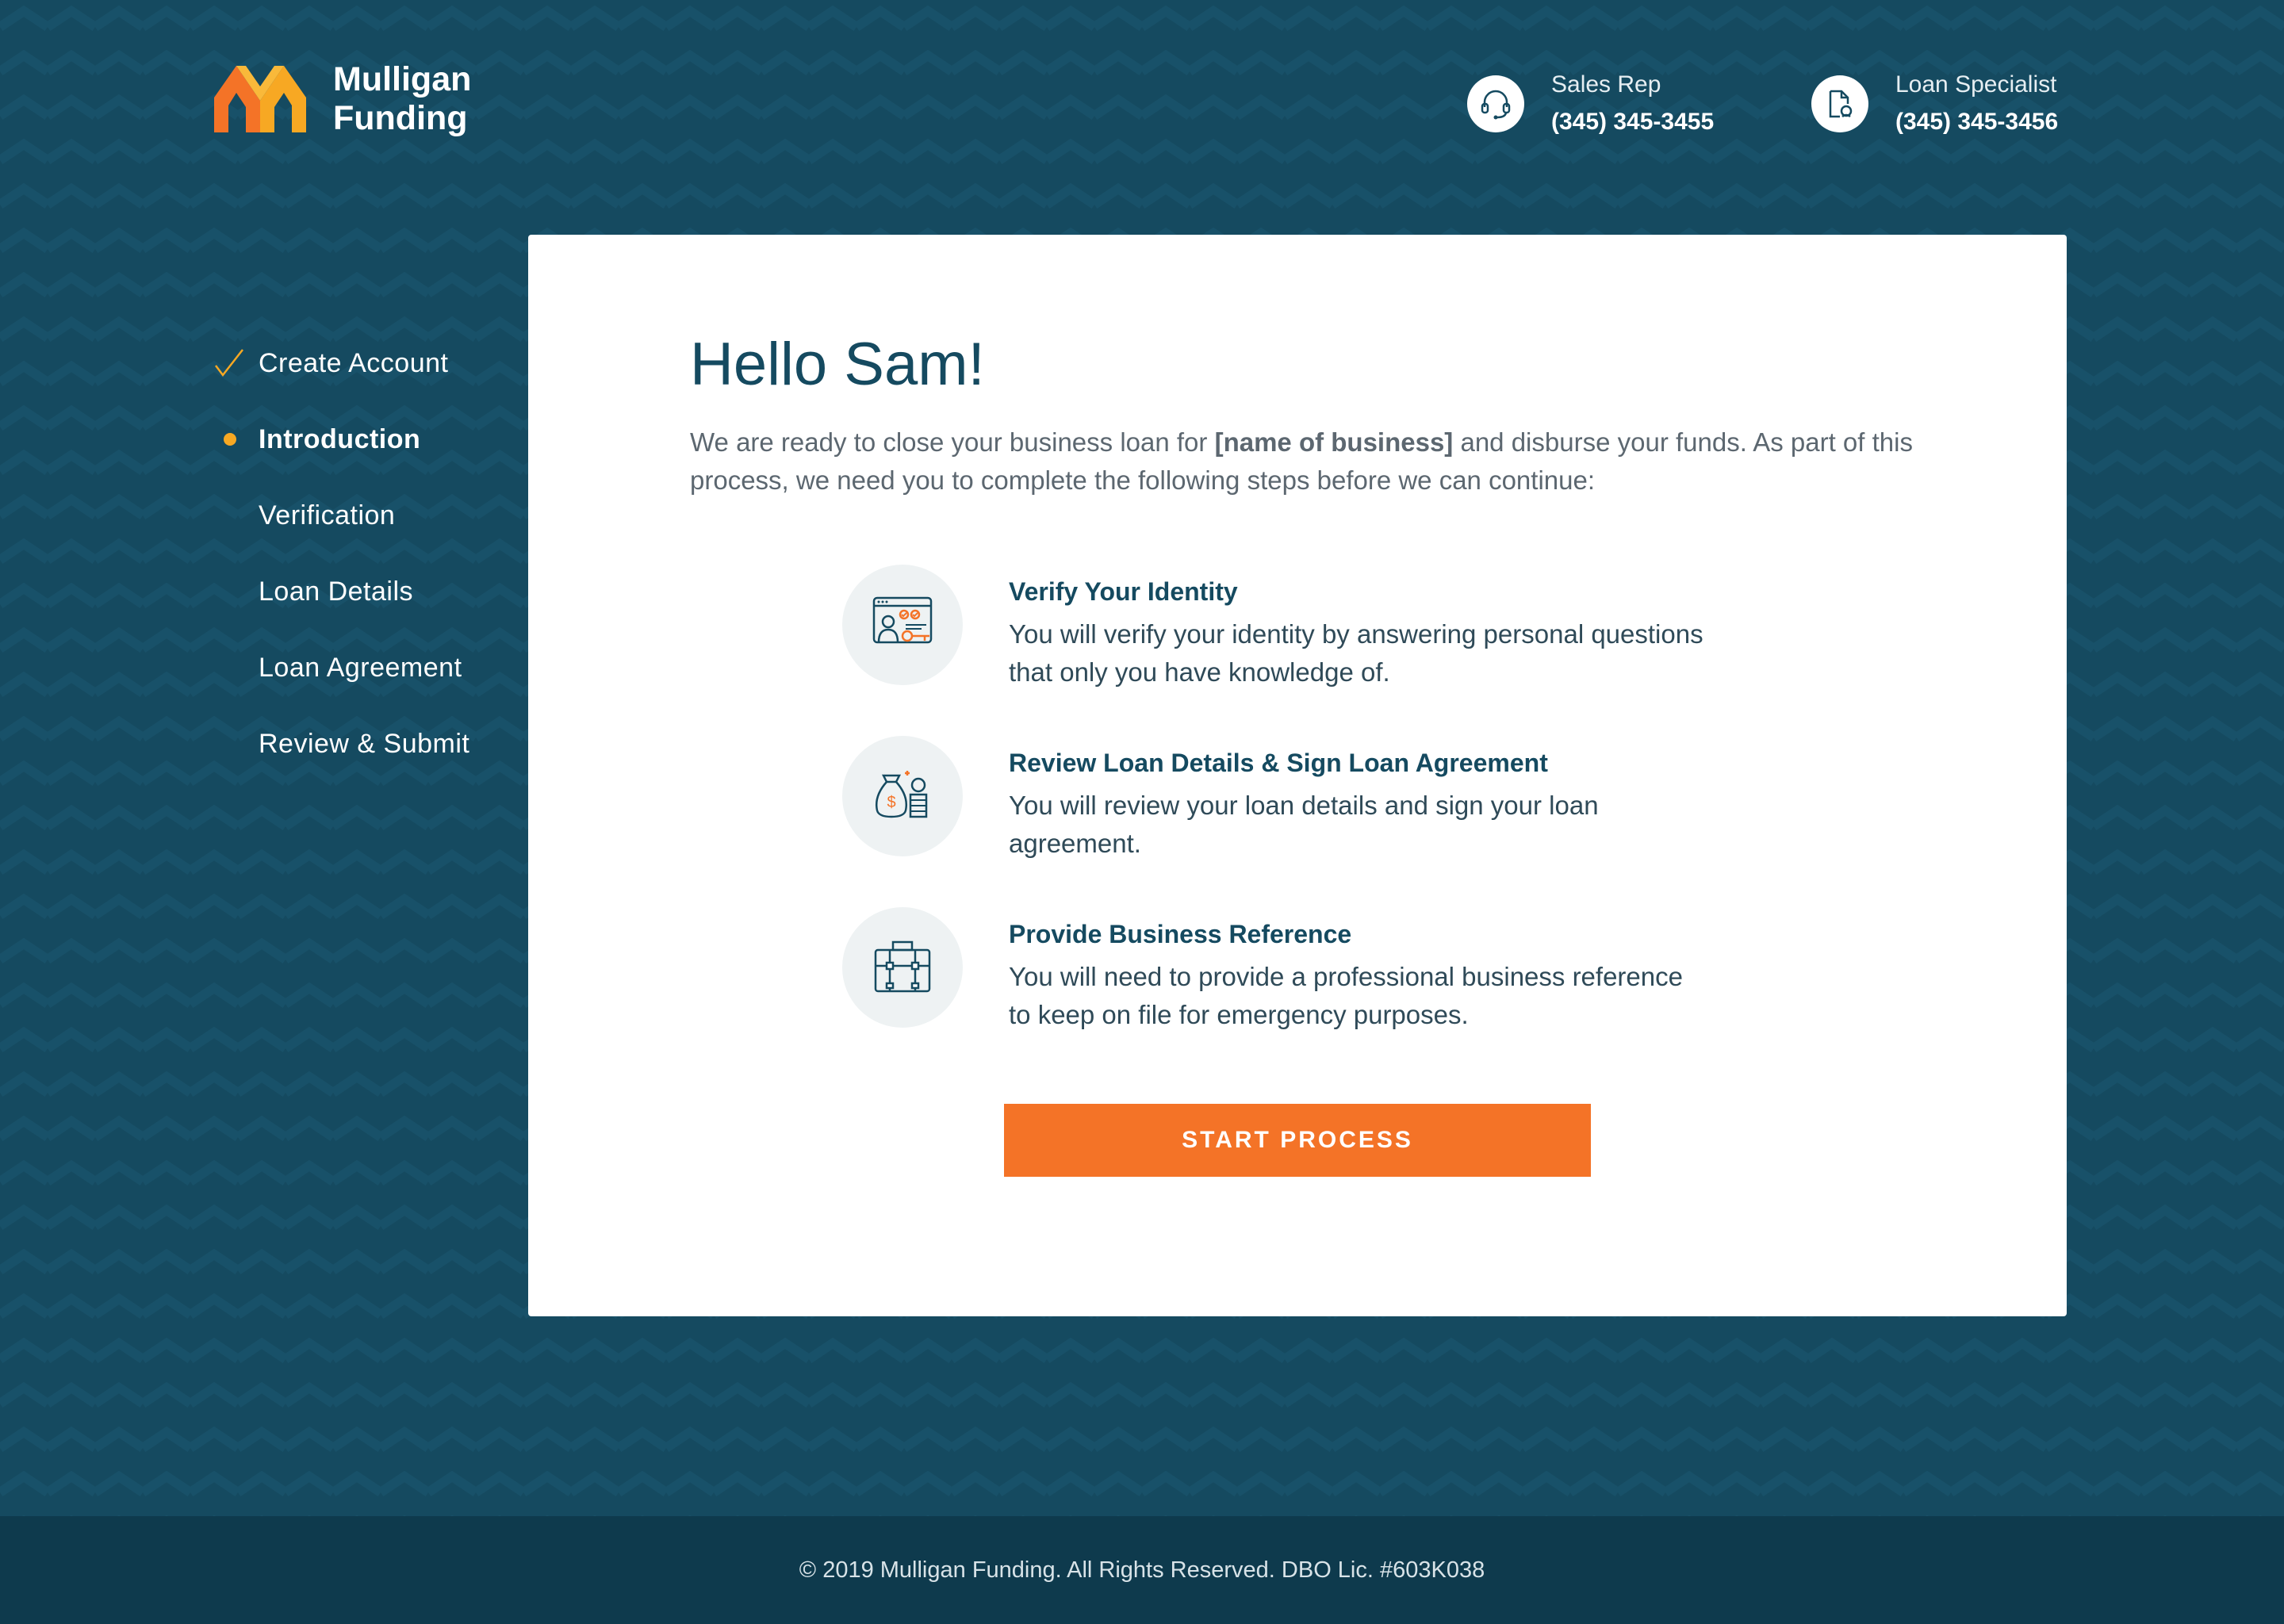 Image resolution: width=2284 pixels, height=1624 pixels. What do you see at coordinates (336, 591) in the screenshot?
I see `step-label: Loan Details` at bounding box center [336, 591].